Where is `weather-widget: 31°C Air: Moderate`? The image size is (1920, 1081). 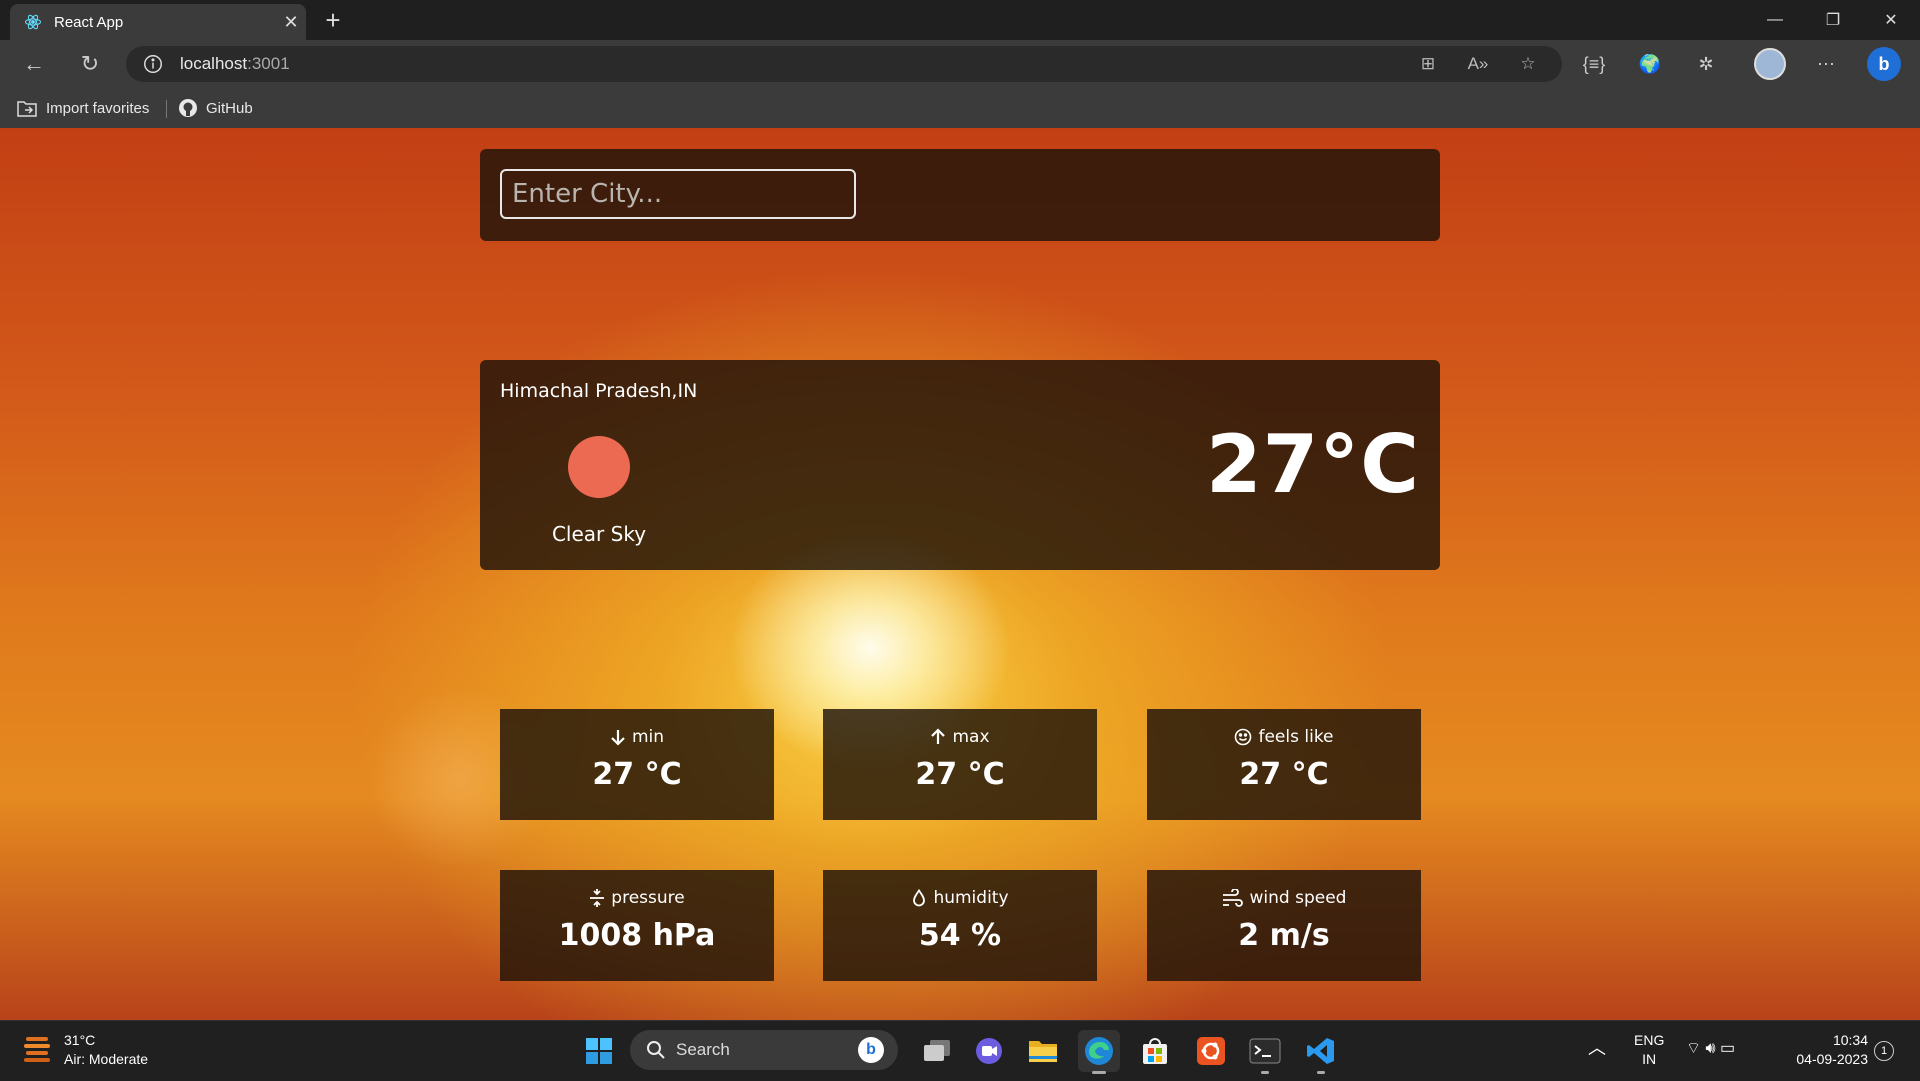
weather-widget: 31°C Air: Moderate is located at coordinates (85, 1050).